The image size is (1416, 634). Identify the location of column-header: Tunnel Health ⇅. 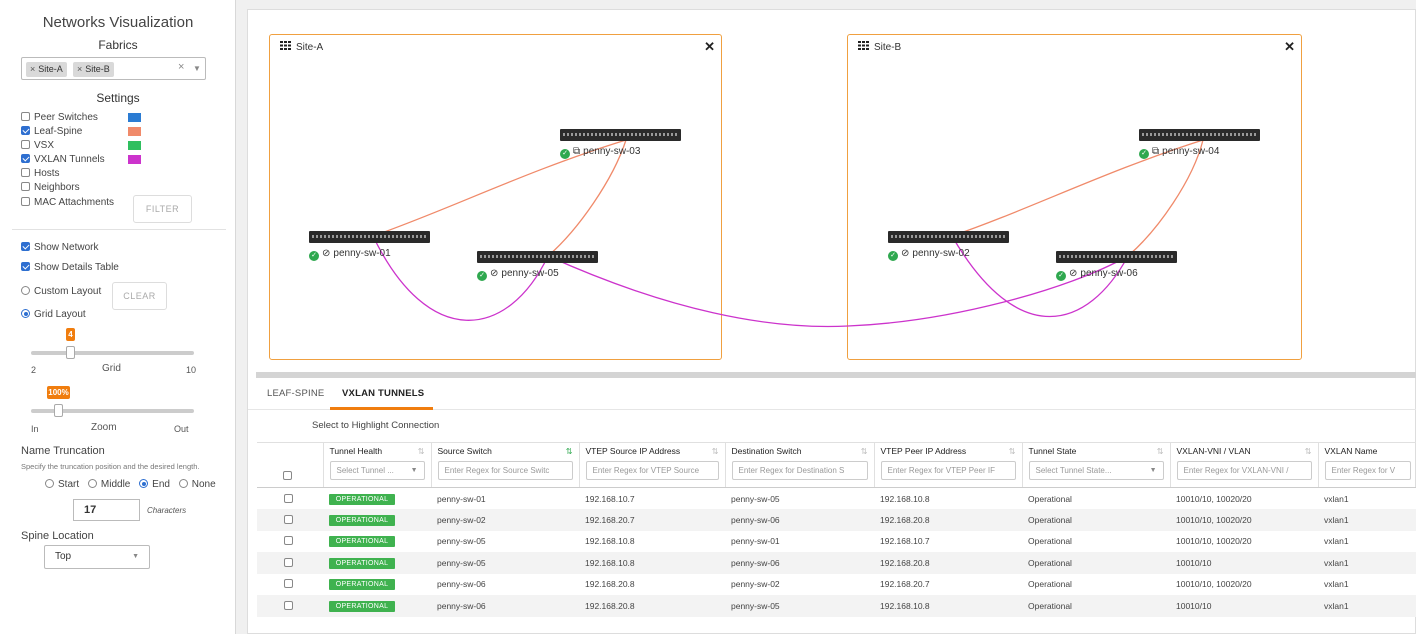
(376, 450).